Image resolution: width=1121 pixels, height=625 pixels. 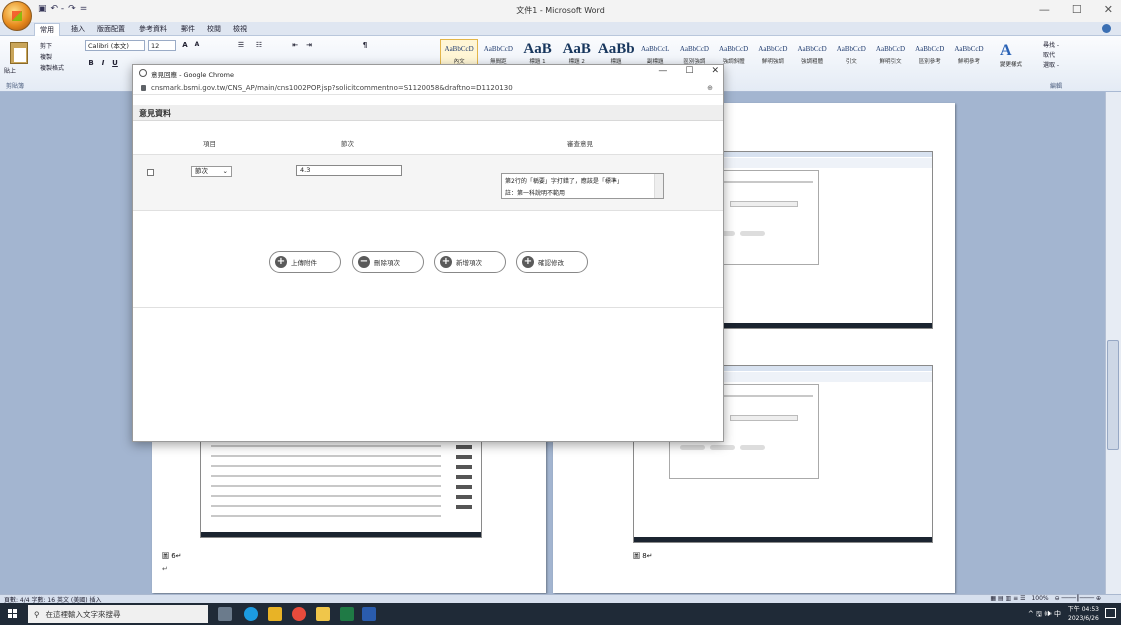 What do you see at coordinates (710, 88) in the screenshot?
I see `zoom-icon: ⊕` at bounding box center [710, 88].